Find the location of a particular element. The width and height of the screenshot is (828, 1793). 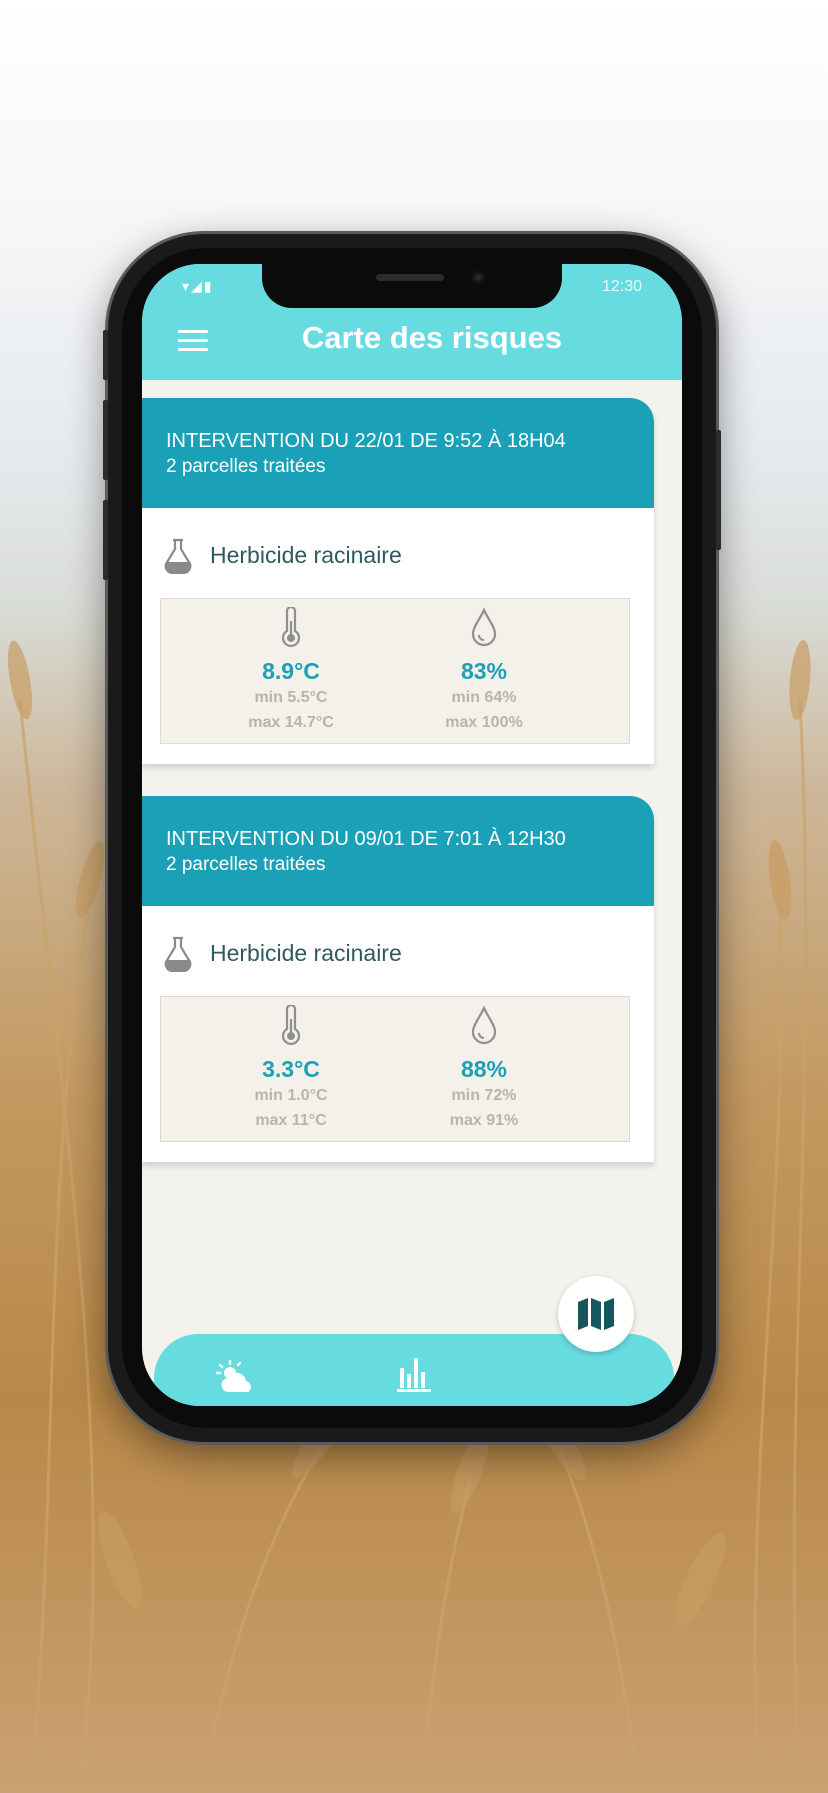

temperature-value: 8.9°C is located at coordinates (291, 671).